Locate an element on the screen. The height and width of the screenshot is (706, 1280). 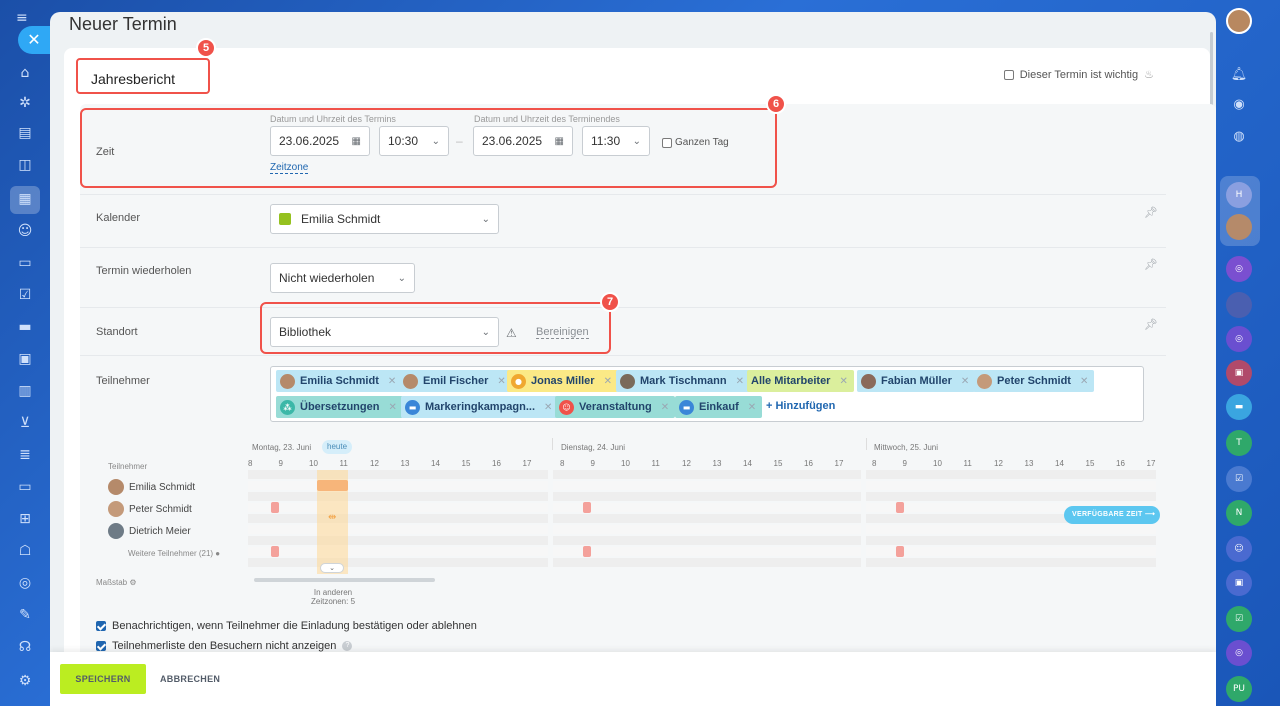
calendar-select: Emilia Schmidt ⌄ is located at coordinates (384, 219).